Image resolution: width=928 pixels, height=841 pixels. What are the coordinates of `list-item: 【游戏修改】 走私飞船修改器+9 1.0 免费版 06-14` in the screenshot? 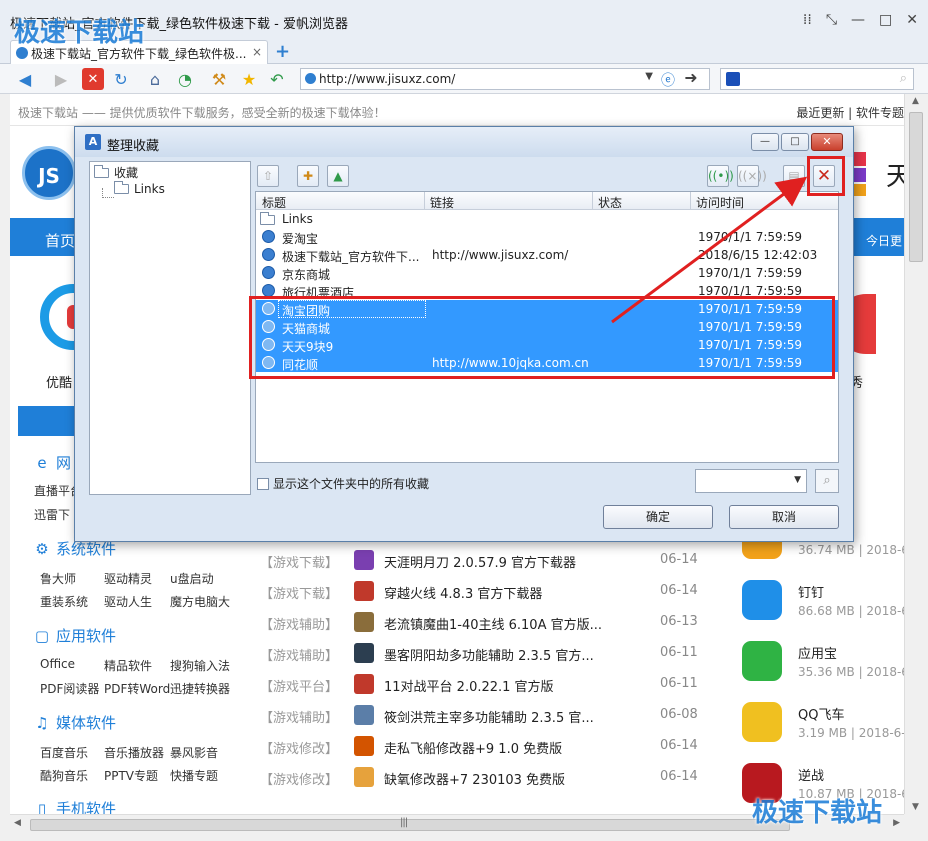 It's located at (479, 747).